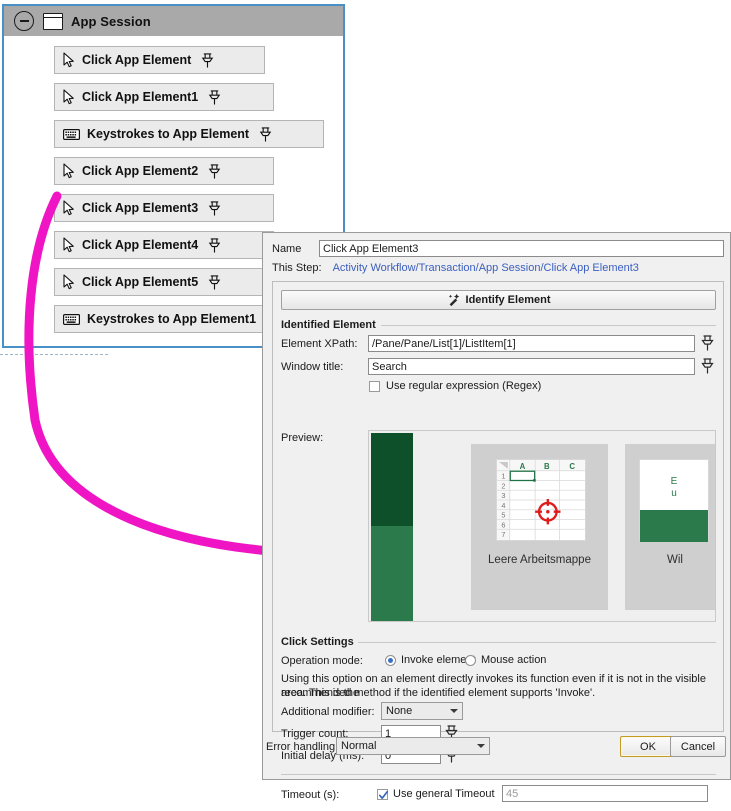 Image resolution: width=731 pixels, height=811 pixels. I want to click on use-general-timeout-checkbox, so click(382, 794).